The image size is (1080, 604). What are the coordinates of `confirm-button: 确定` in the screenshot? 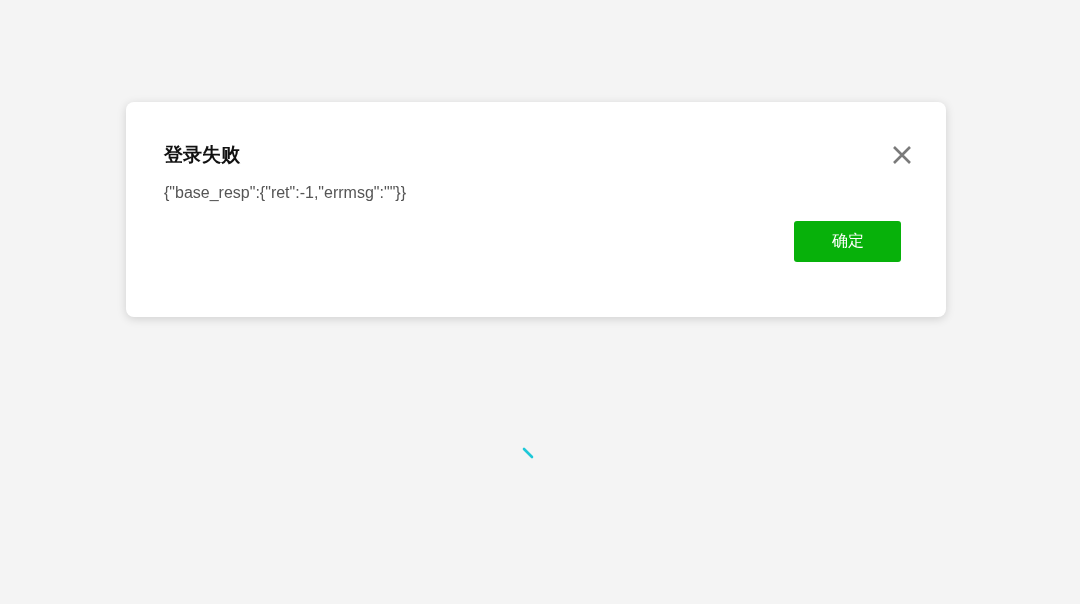 It's located at (847, 241).